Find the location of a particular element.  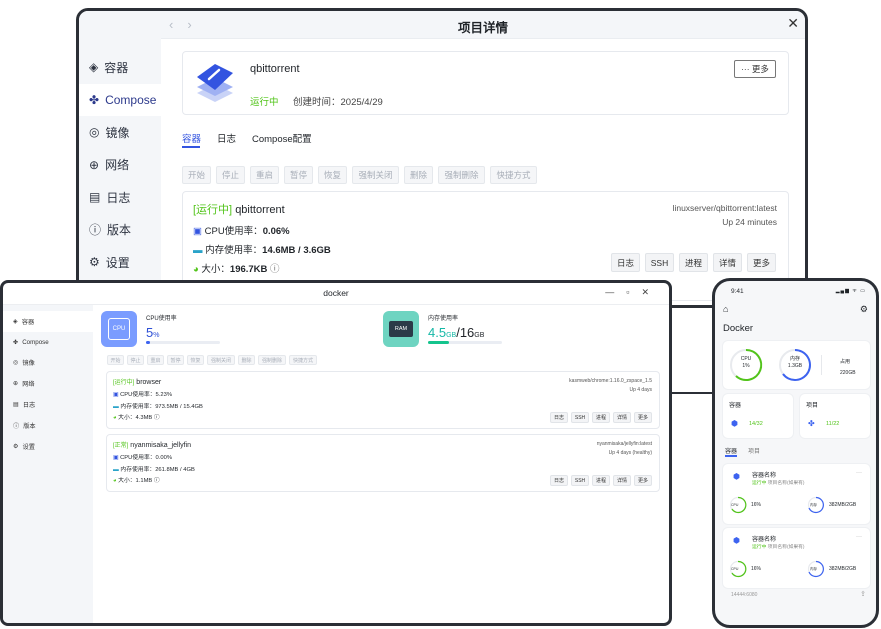

home-icon: ⌂ is located at coordinates (725, 309).